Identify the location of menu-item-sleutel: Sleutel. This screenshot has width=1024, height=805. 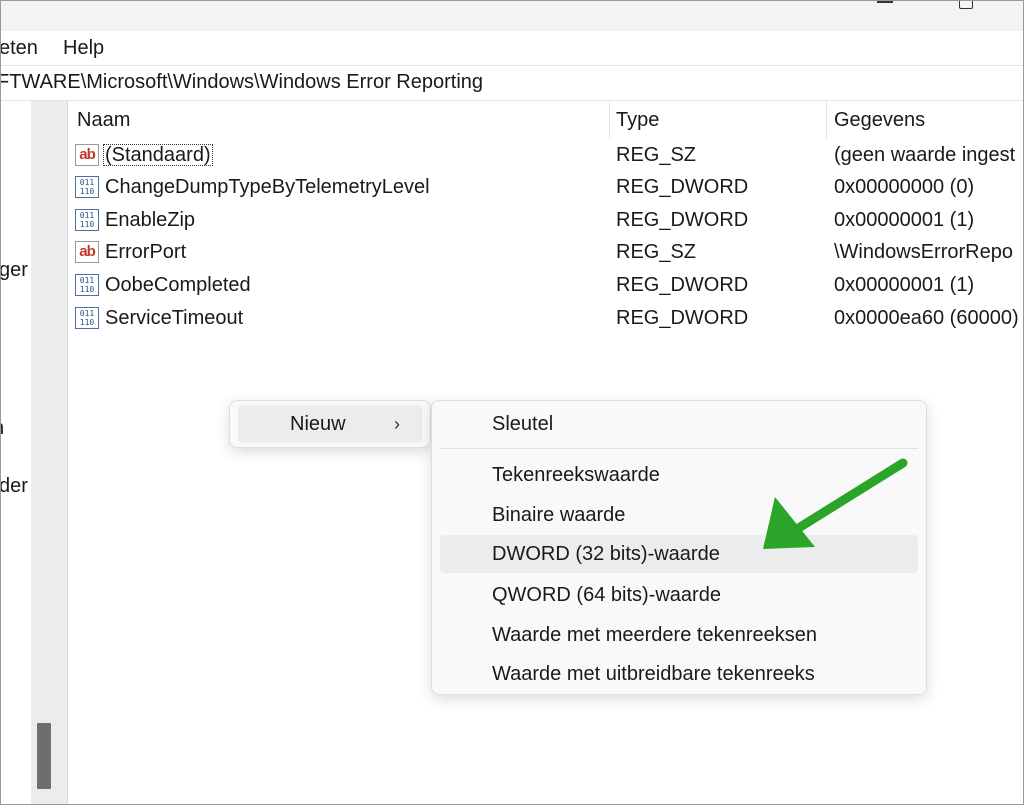
(679, 424).